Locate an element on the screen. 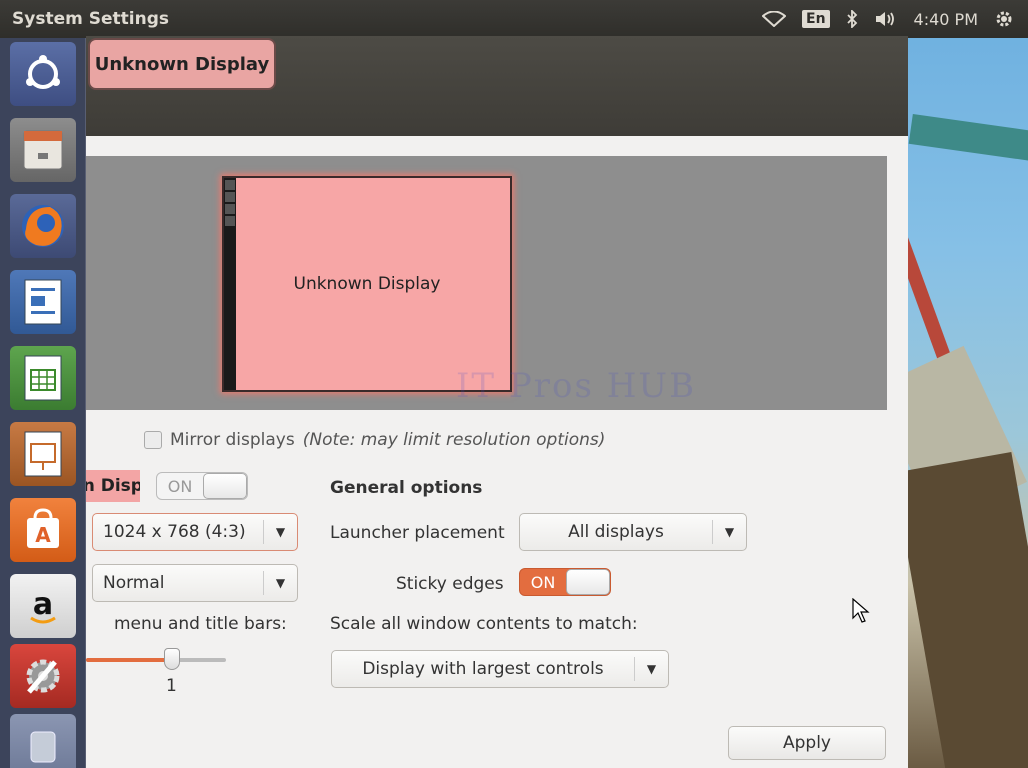 This screenshot has width=1028, height=768. software-center-icon: A is located at coordinates (43, 530).